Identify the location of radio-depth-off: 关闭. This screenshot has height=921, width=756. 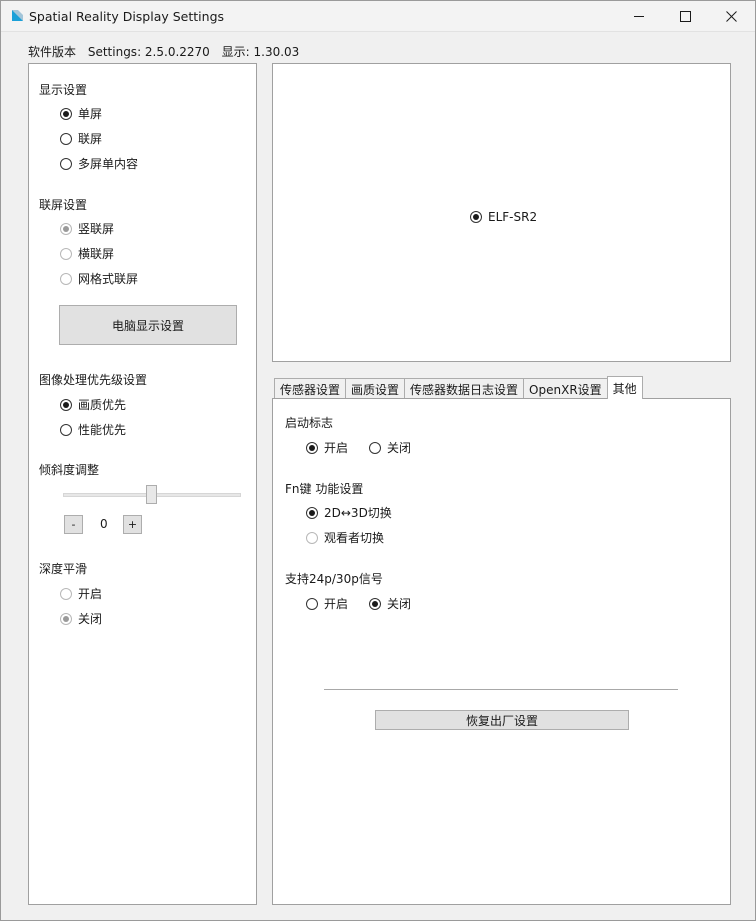
(81, 618).